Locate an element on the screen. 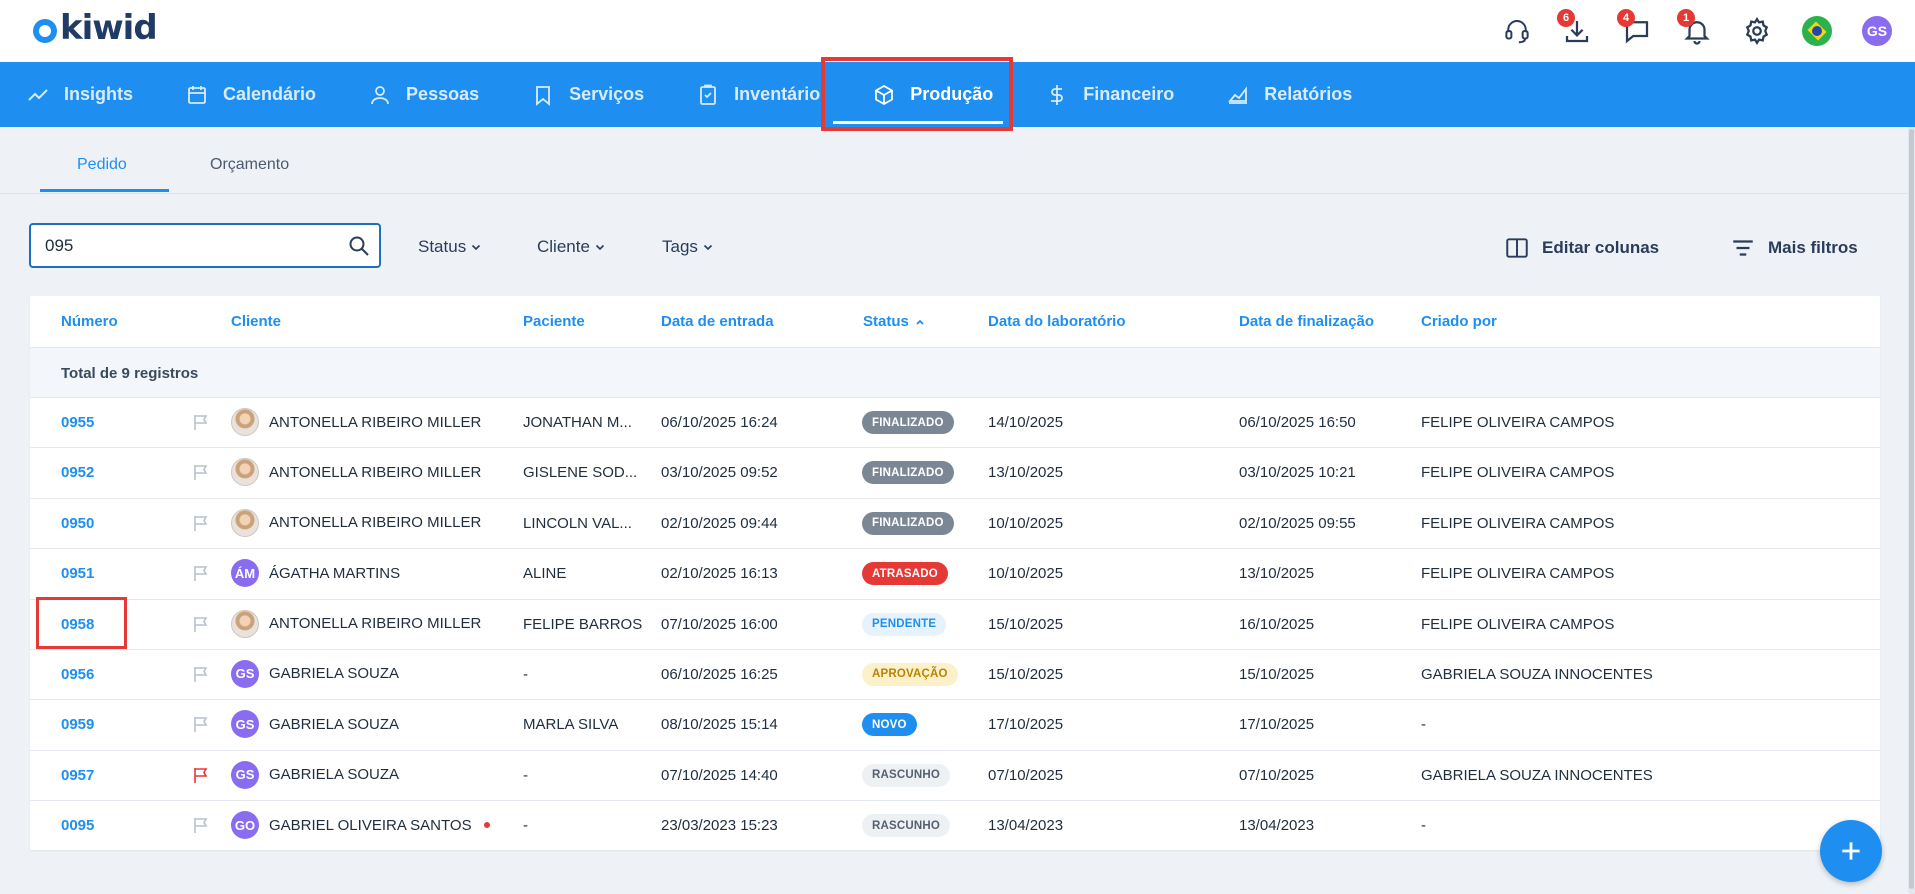 This screenshot has height=894, width=1915. finish-date: 13/04/2023 is located at coordinates (1277, 826).